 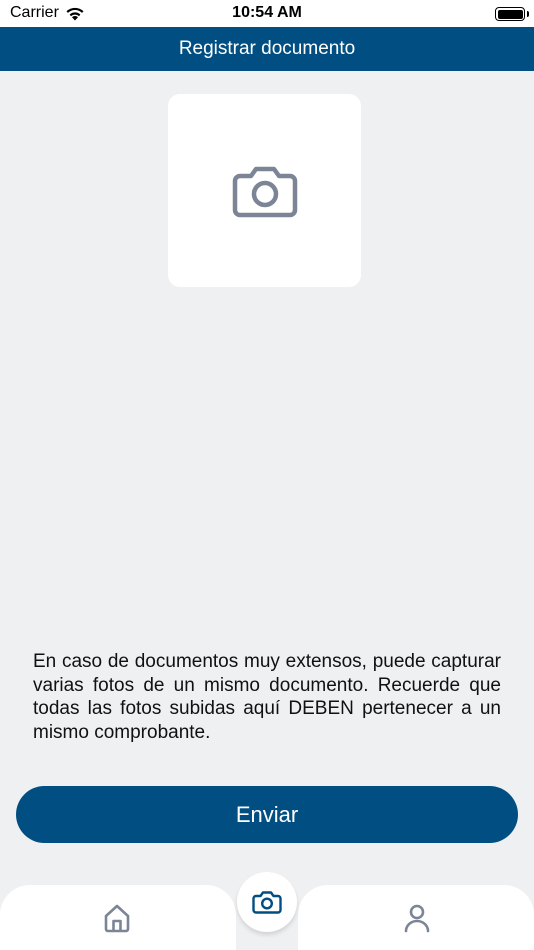 I want to click on page-title: Registrar documento, so click(x=267, y=48).